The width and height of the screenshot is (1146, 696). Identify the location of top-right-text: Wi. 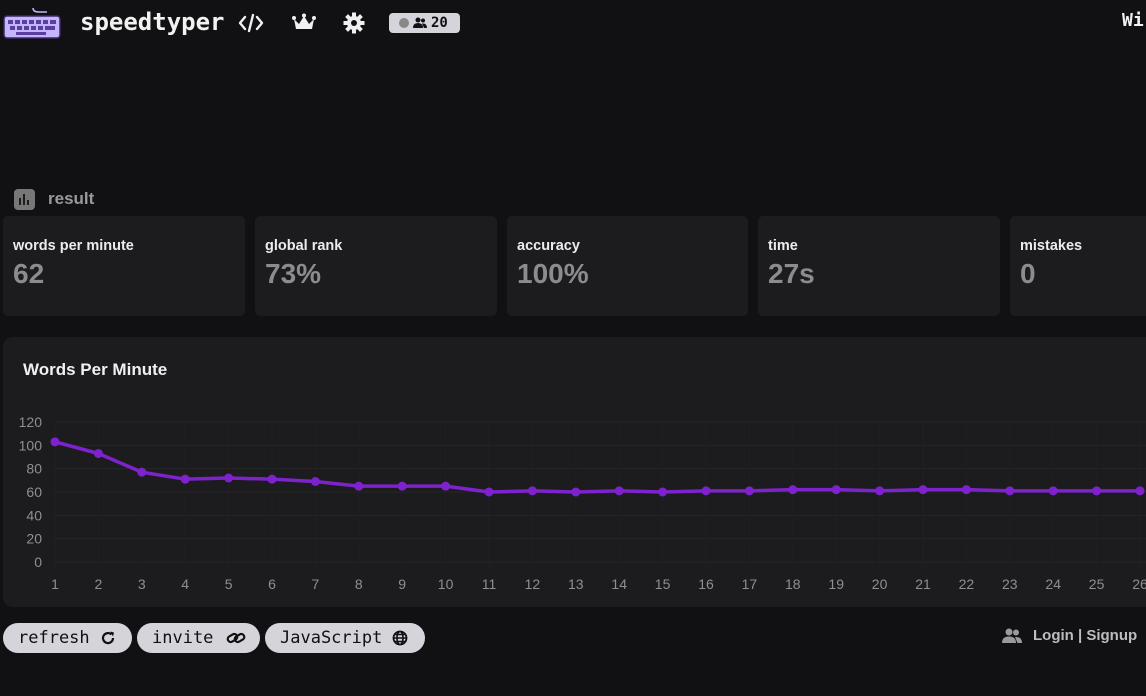
(1133, 20).